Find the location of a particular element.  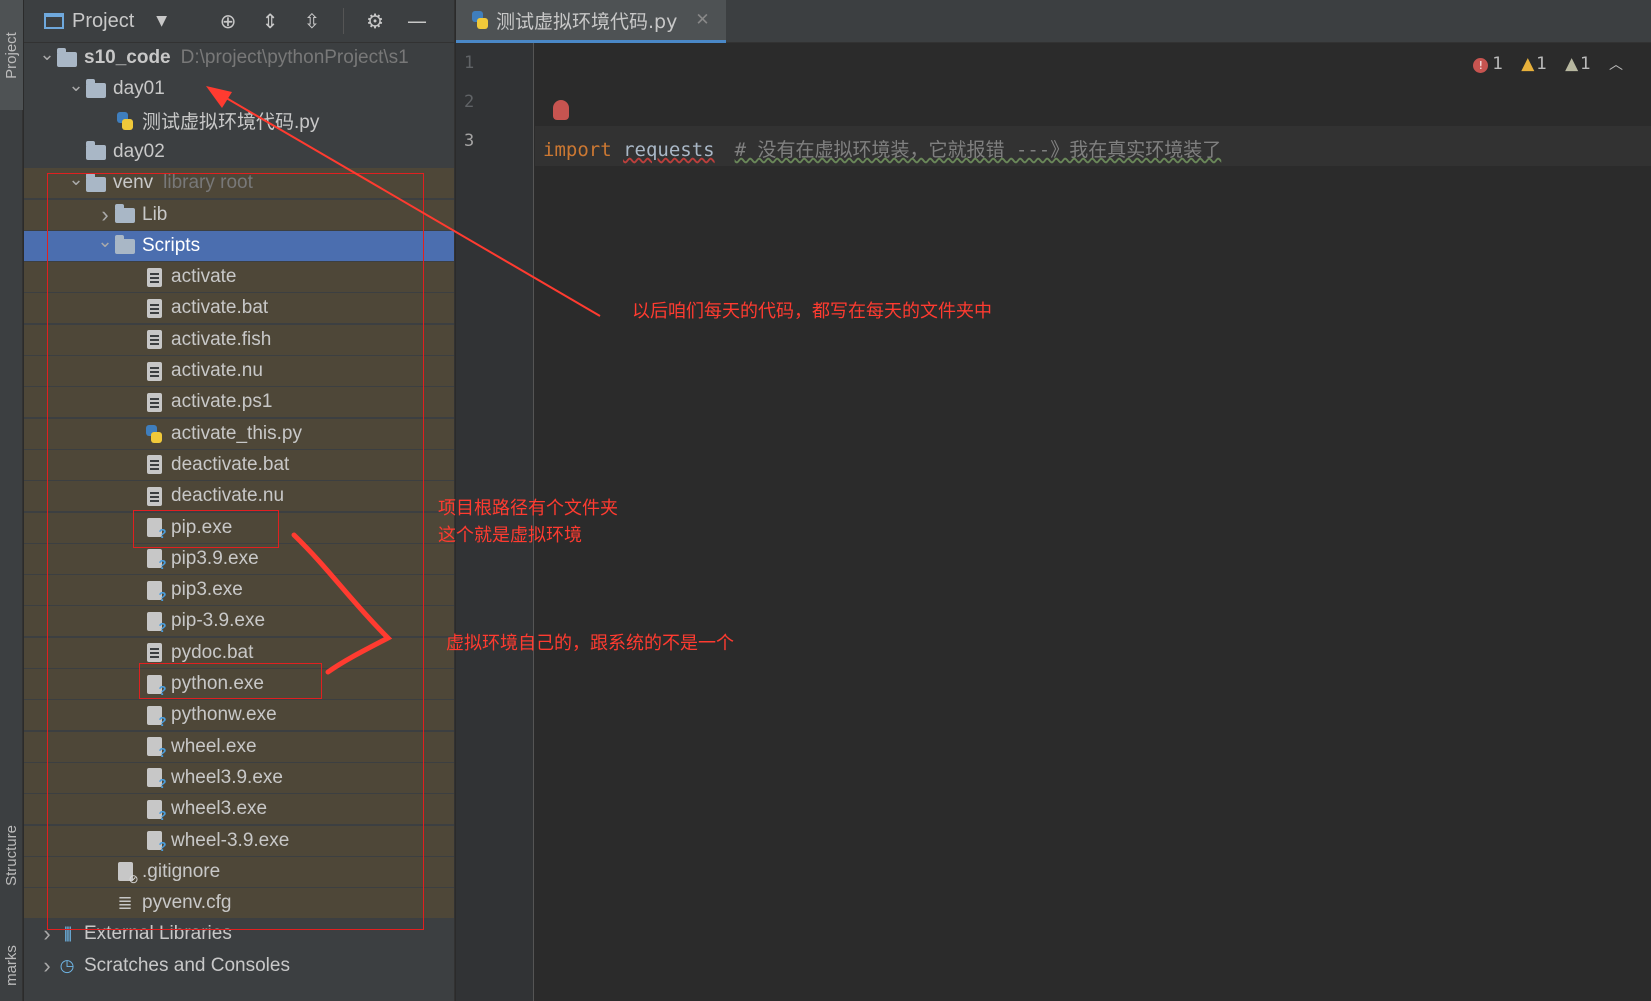

structure-tool-tab: Structure is located at coordinates (11, 855).